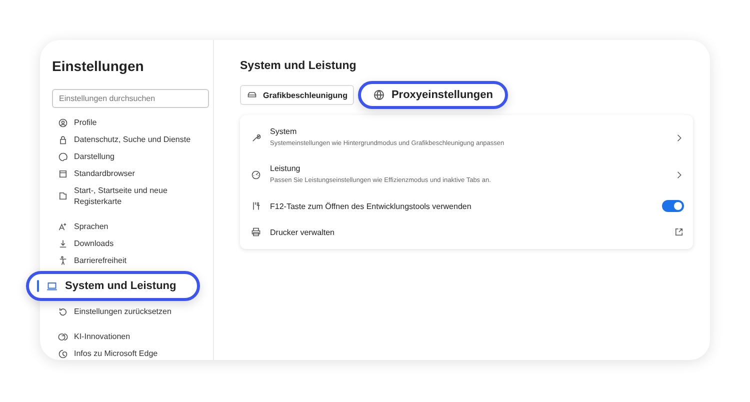  What do you see at coordinates (126, 122) in the screenshot?
I see `sidebar-item: Profile` at bounding box center [126, 122].